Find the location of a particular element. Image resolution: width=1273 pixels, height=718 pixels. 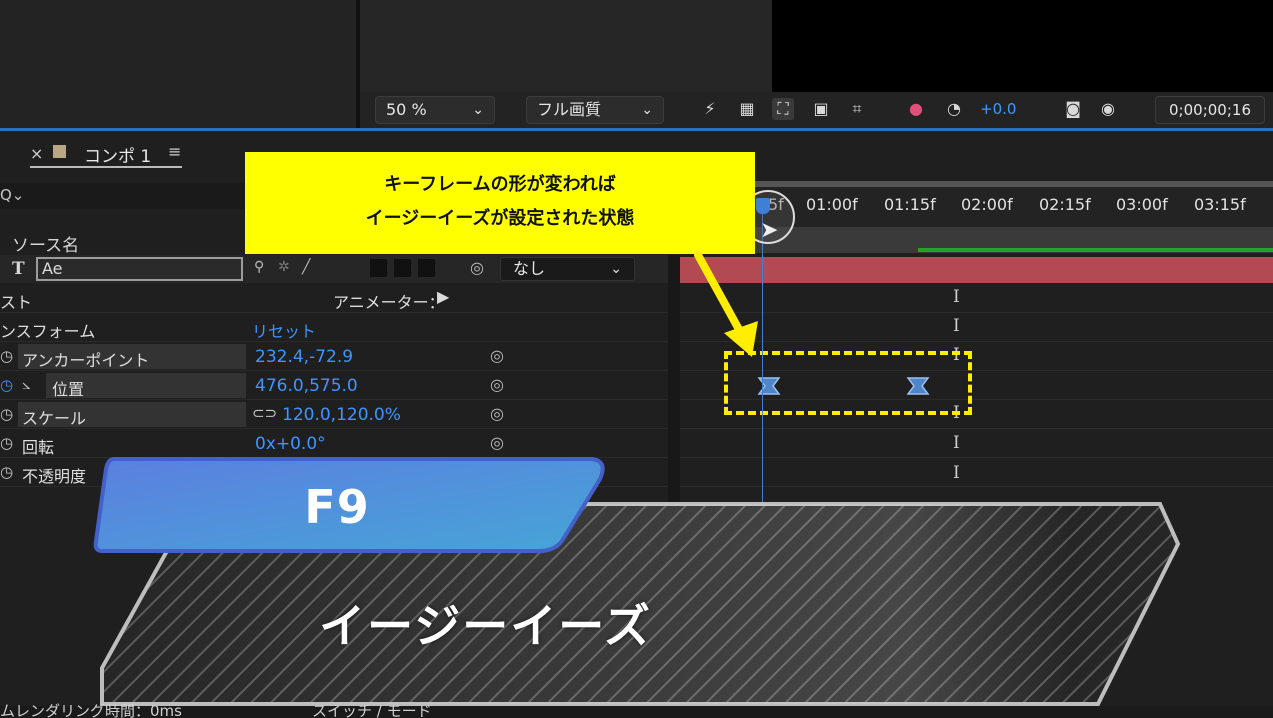

region-of-interest-icon: ▣ is located at coordinates (821, 109).